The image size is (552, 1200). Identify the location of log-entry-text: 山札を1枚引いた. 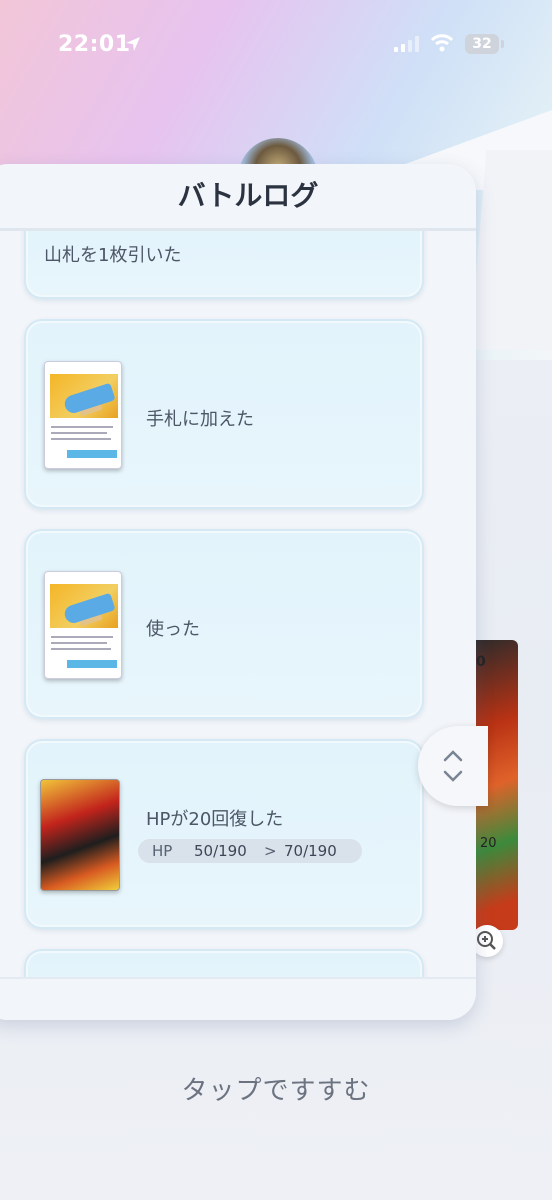
(113, 255).